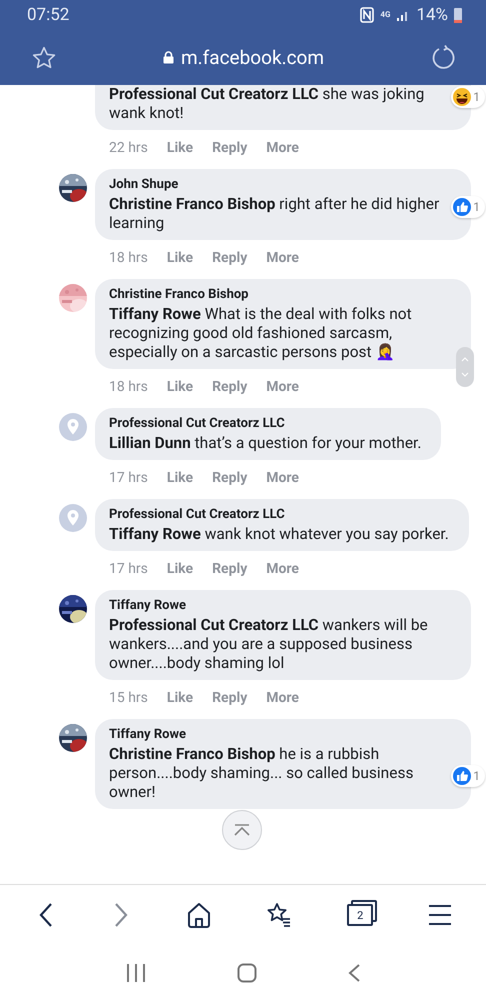 The width and height of the screenshot is (486, 1000). I want to click on comment-text: Tiffany Rowe What is the deal with folks not recognizing good old fashioned sarcasm, especially on a sarcastic persons post 🤦‍♀, so click(261, 333).